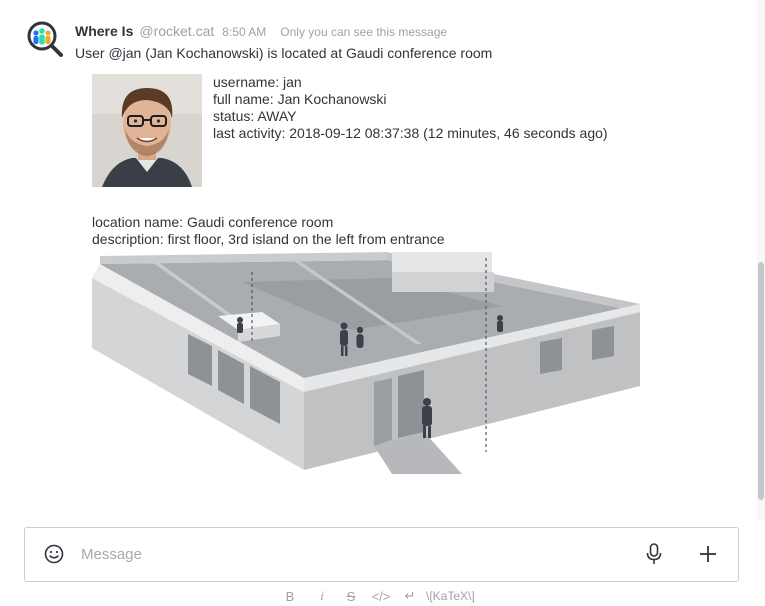  What do you see at coordinates (381, 596) in the screenshot?
I see `code-button: </>` at bounding box center [381, 596].